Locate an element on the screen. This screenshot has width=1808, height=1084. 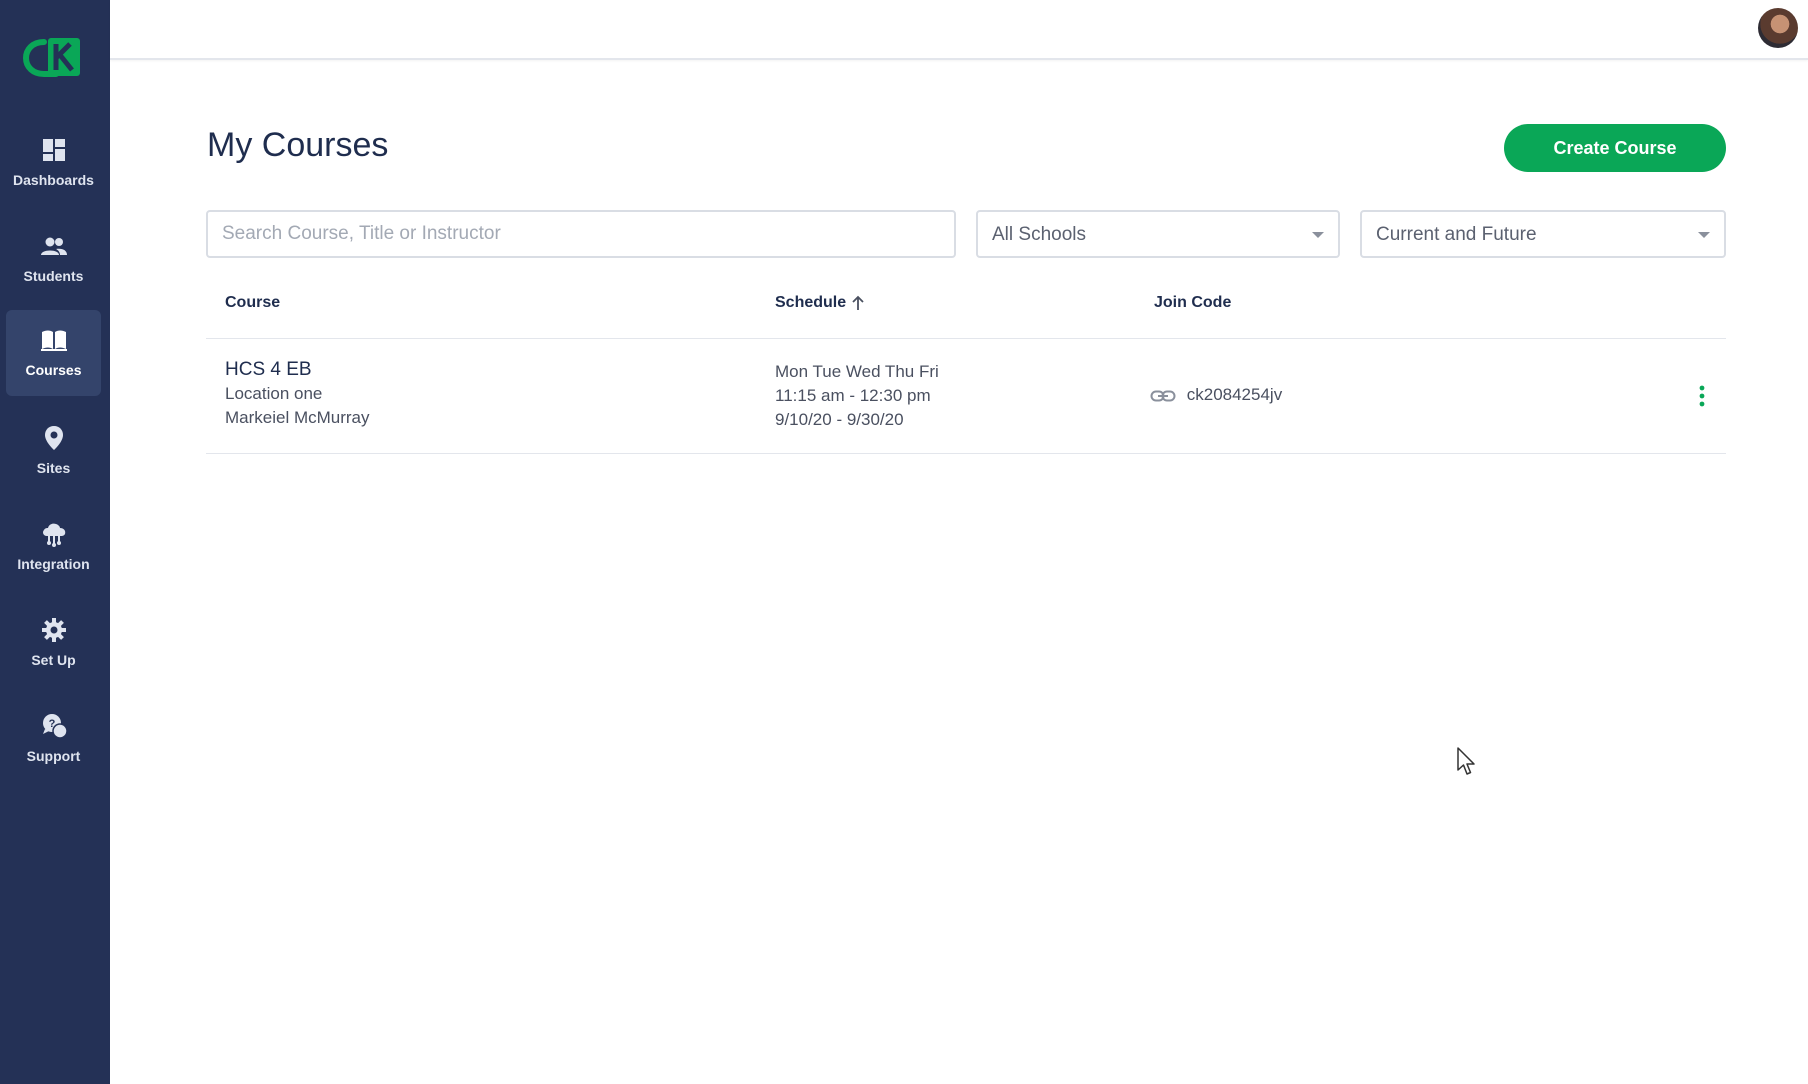
top-bar is located at coordinates (959, 30).